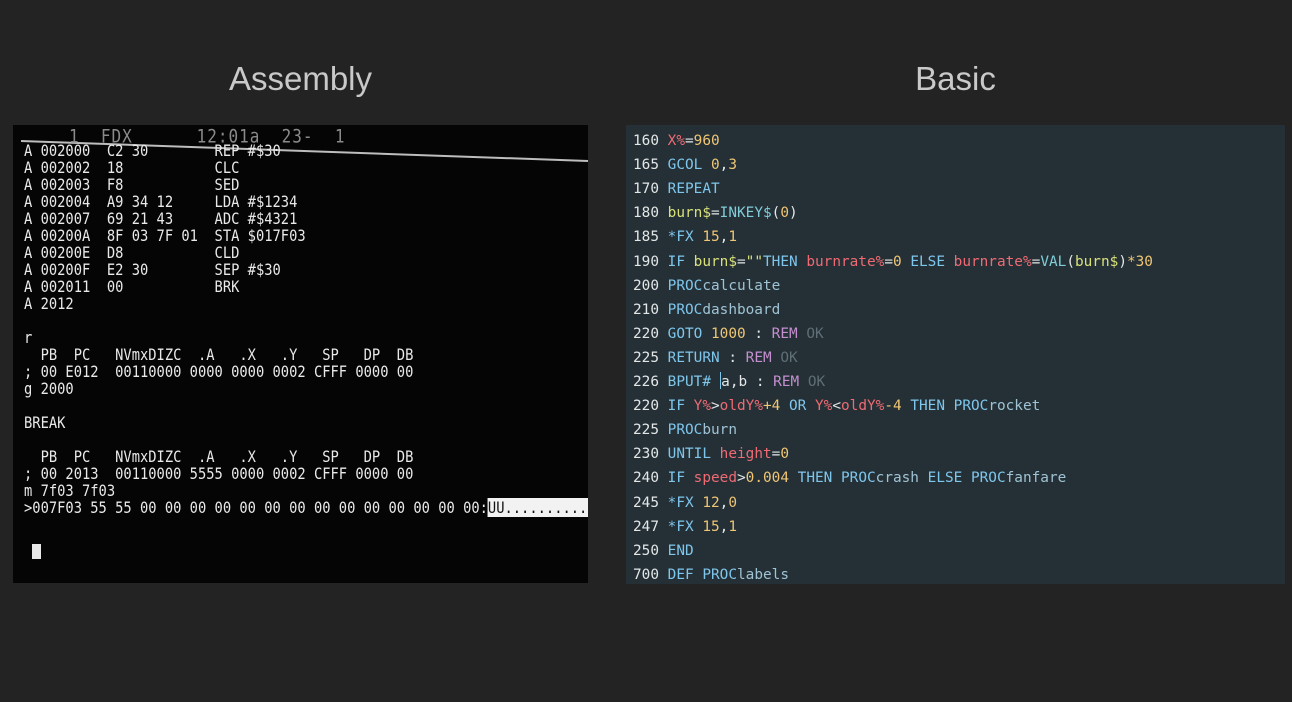 Image resolution: width=1292 pixels, height=702 pixels. I want to click on code-line: 245 *FX 12,0, so click(685, 505).